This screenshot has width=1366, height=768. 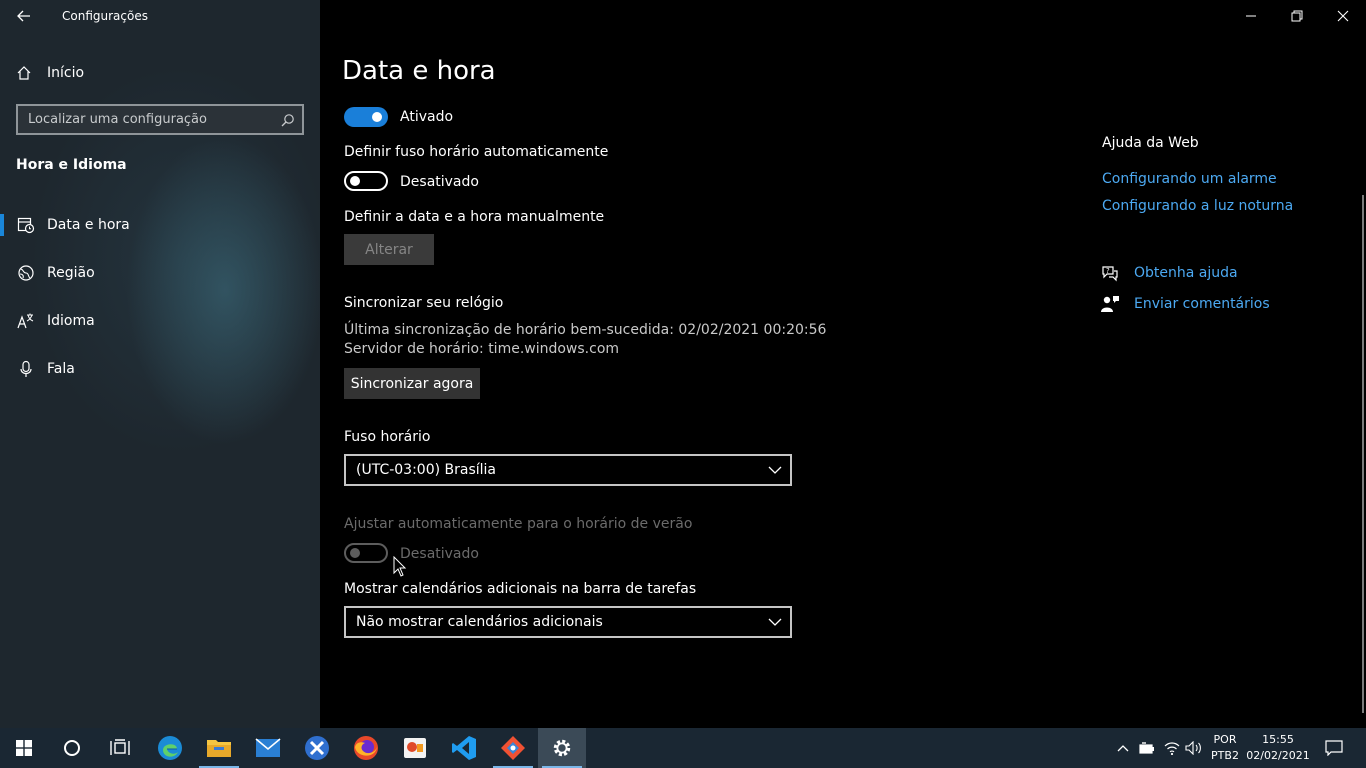 What do you see at coordinates (1334, 748) in the screenshot?
I see `action-center-button` at bounding box center [1334, 748].